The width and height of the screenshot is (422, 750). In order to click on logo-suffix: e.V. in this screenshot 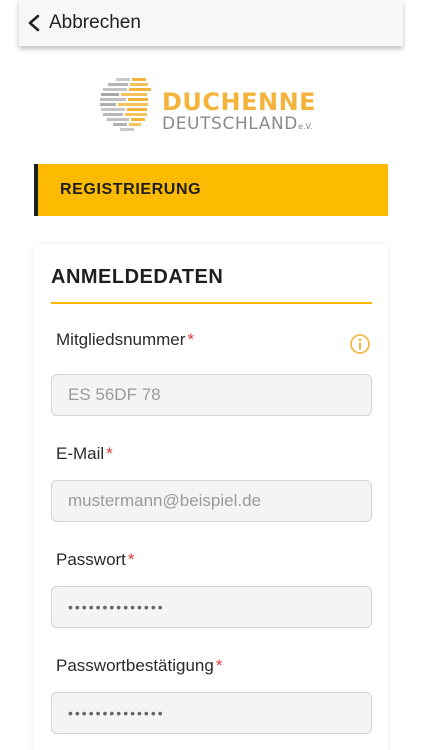, I will do `click(305, 126)`.